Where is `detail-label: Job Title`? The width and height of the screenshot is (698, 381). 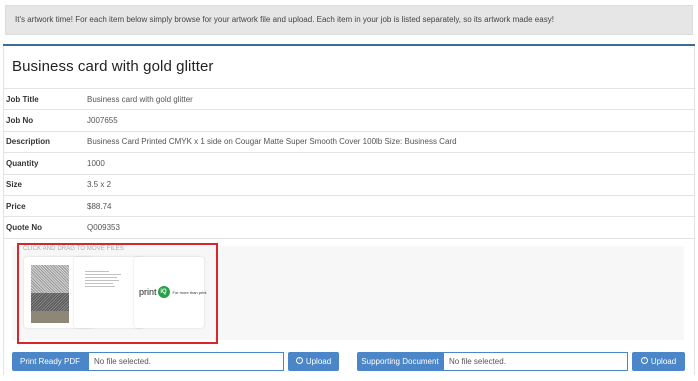
detail-label: Job Title is located at coordinates (45, 98).